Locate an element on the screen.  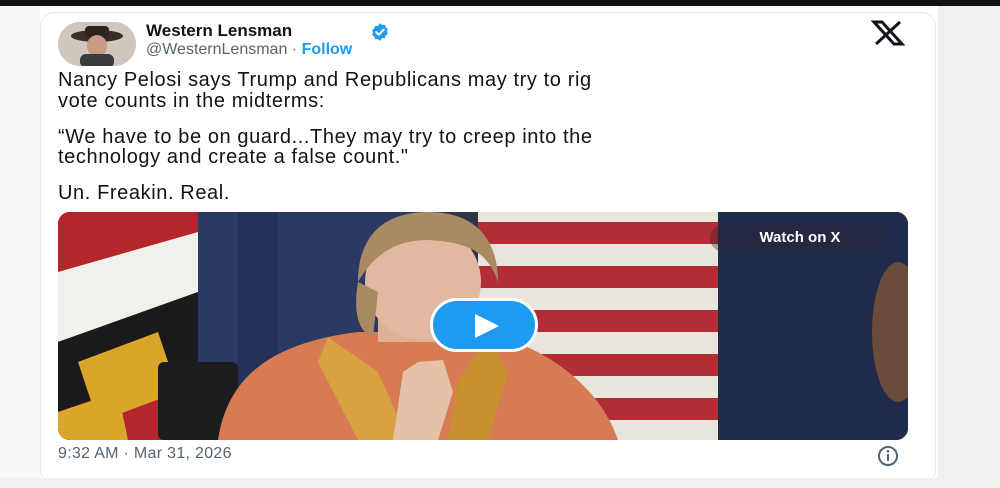
author-name: Western Lensman is located at coordinates (219, 31).